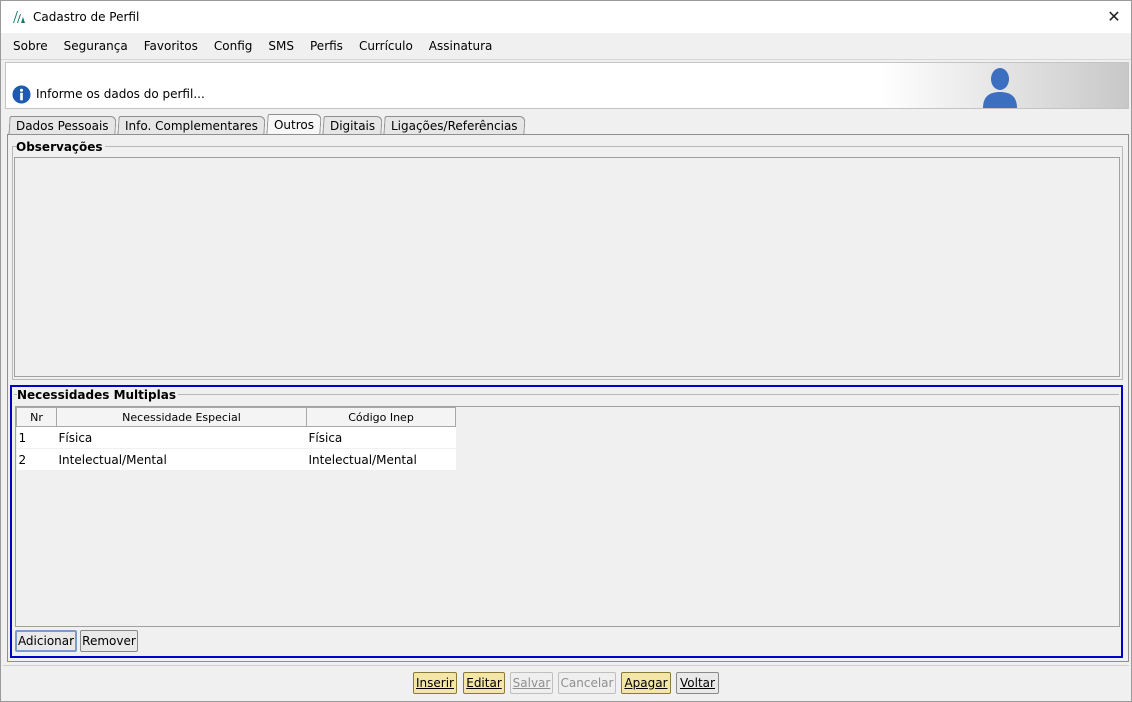 The height and width of the screenshot is (702, 1132). I want to click on voltar-button: Voltar, so click(697, 683).